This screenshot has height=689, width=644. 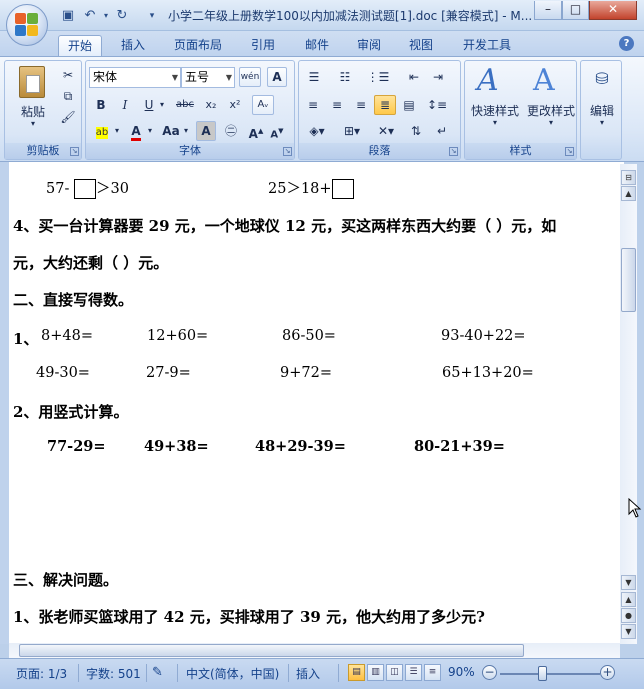 I want to click on word-count: 字数: 501, so click(x=113, y=673).